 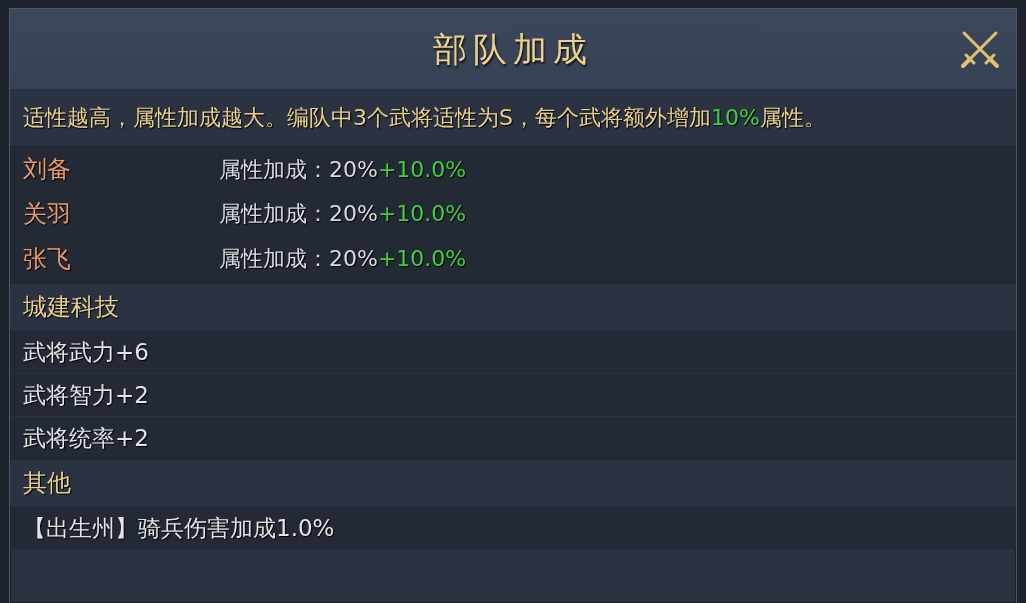 I want to click on bonus-entry: 【出生州】骑兵伤害加成1.0%, so click(x=179, y=528).